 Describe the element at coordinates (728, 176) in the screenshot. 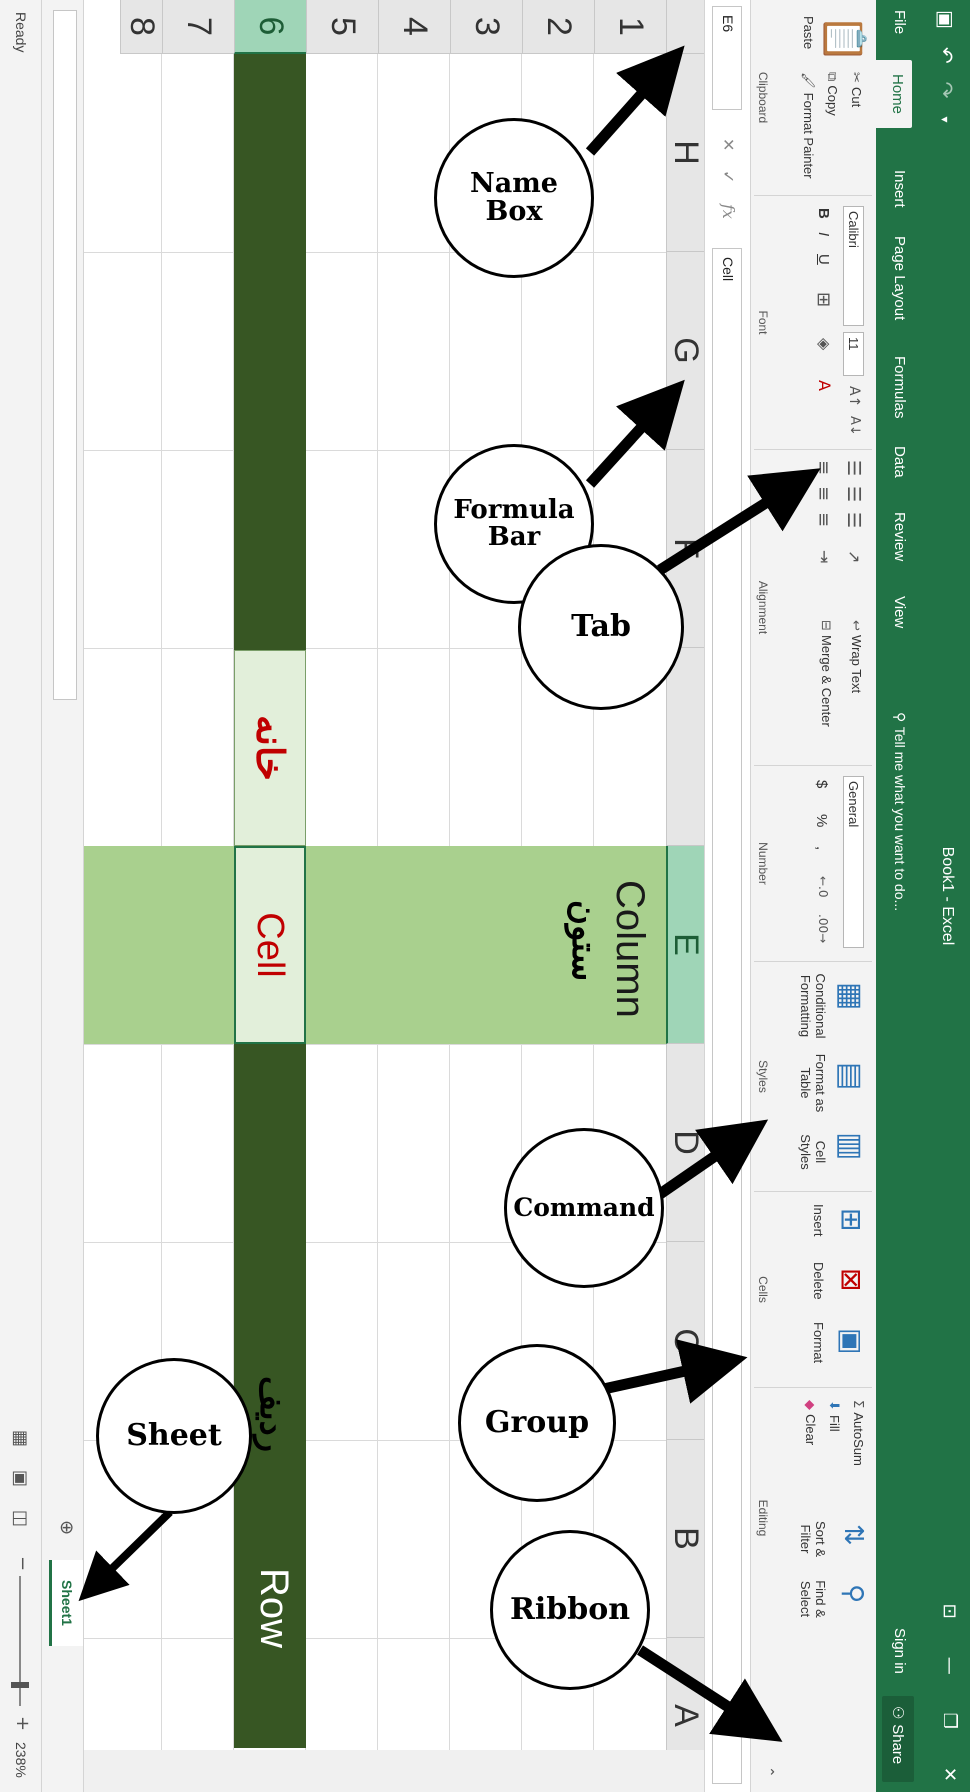

I see `enter-icon: ✓` at that location.